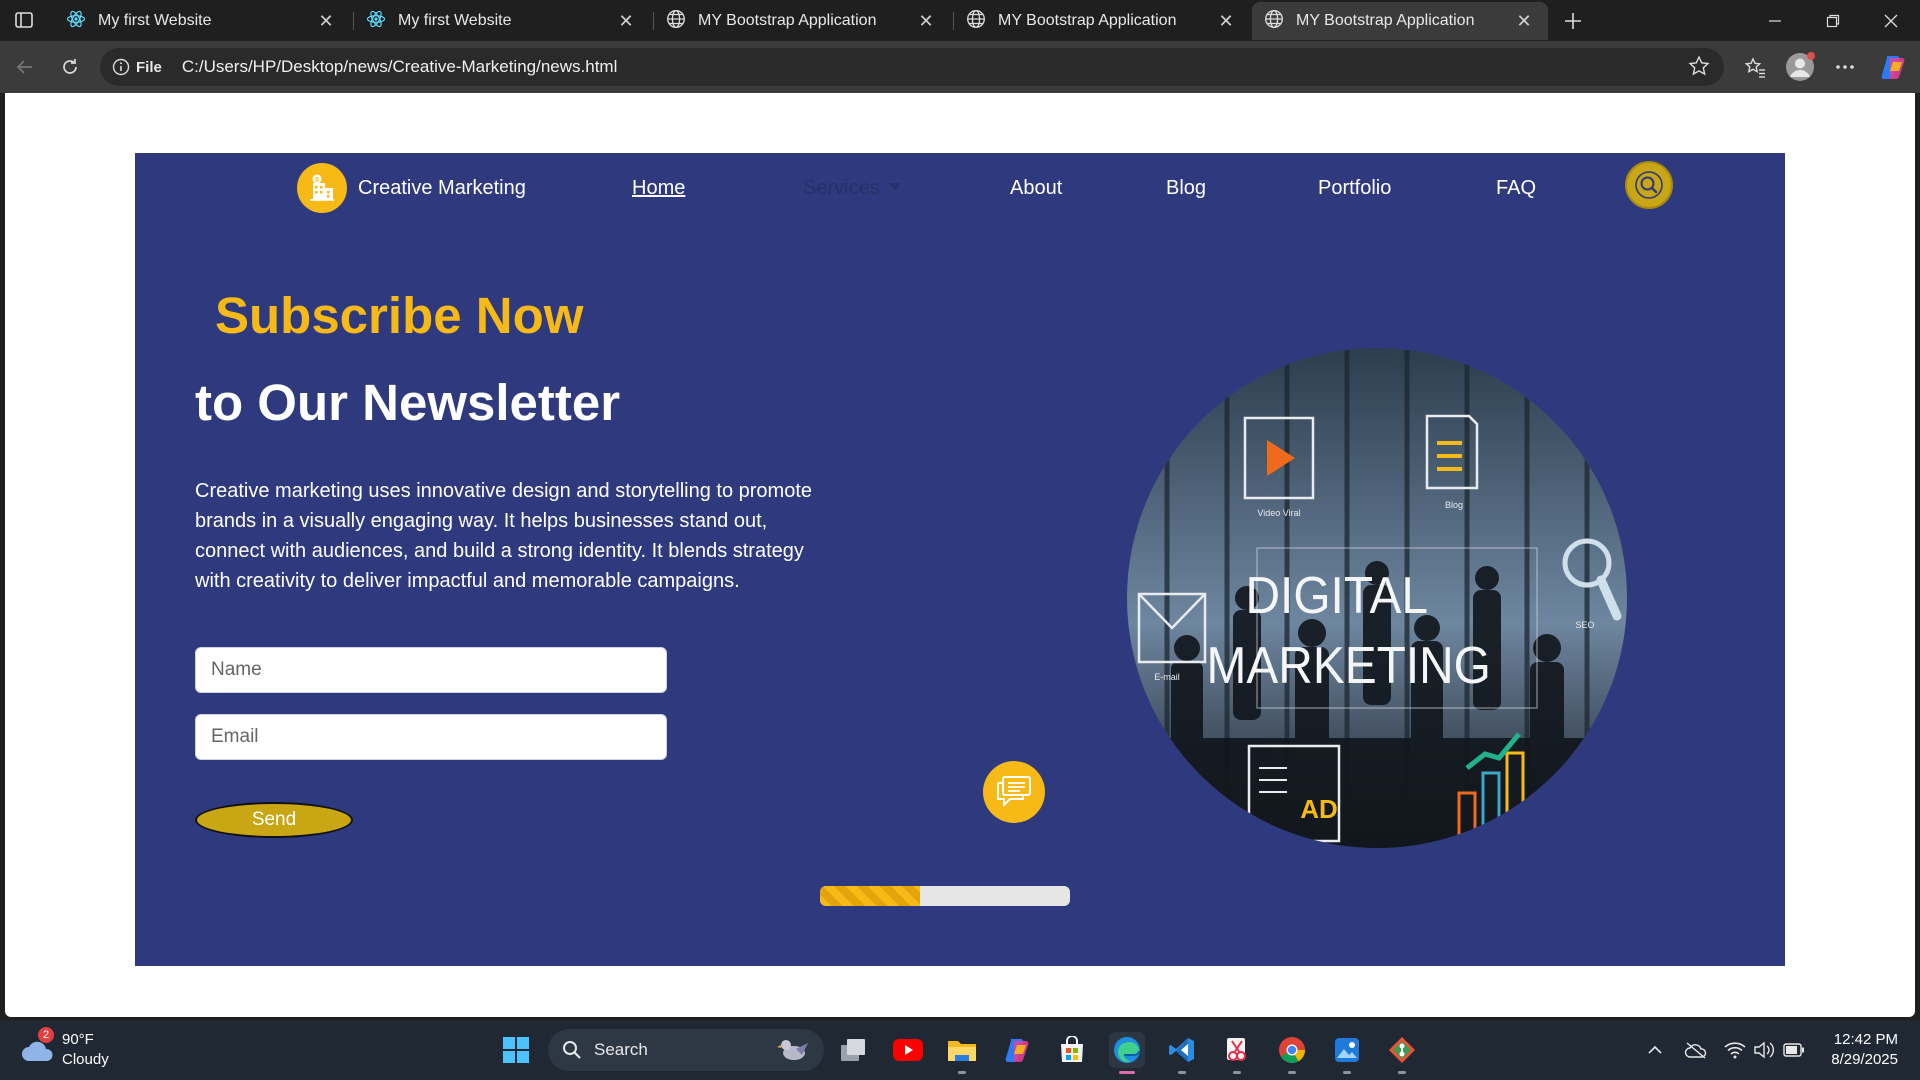  Describe the element at coordinates (121, 67) in the screenshot. I see `info-icon` at that location.